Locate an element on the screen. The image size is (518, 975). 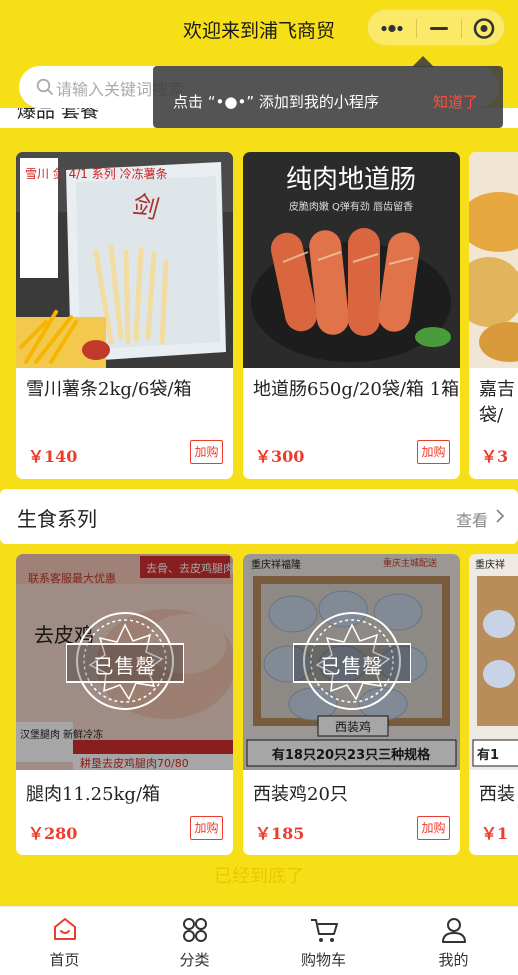
product-price: ￥300 is located at coordinates (280, 456).